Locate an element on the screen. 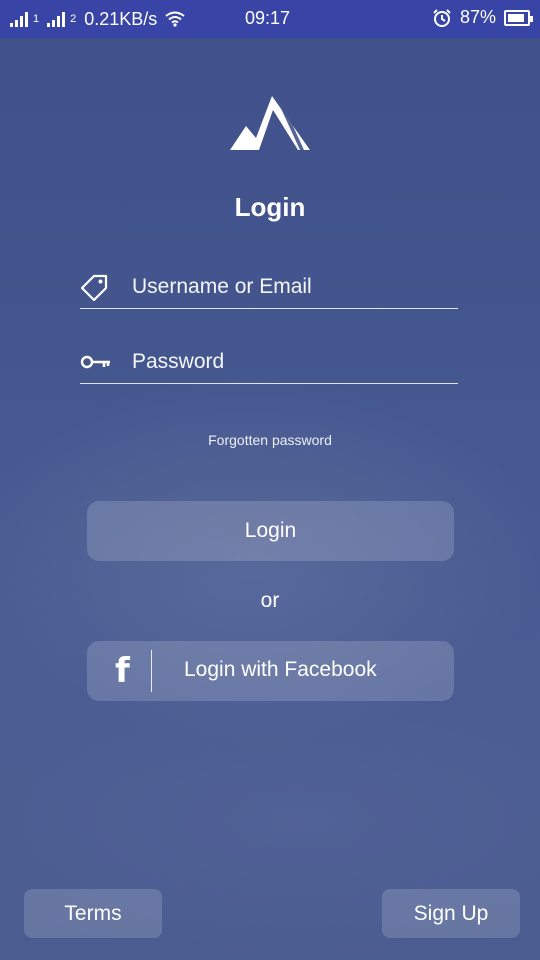 This screenshot has height=960, width=540. network-speed: 0.21KB/s is located at coordinates (121, 18).